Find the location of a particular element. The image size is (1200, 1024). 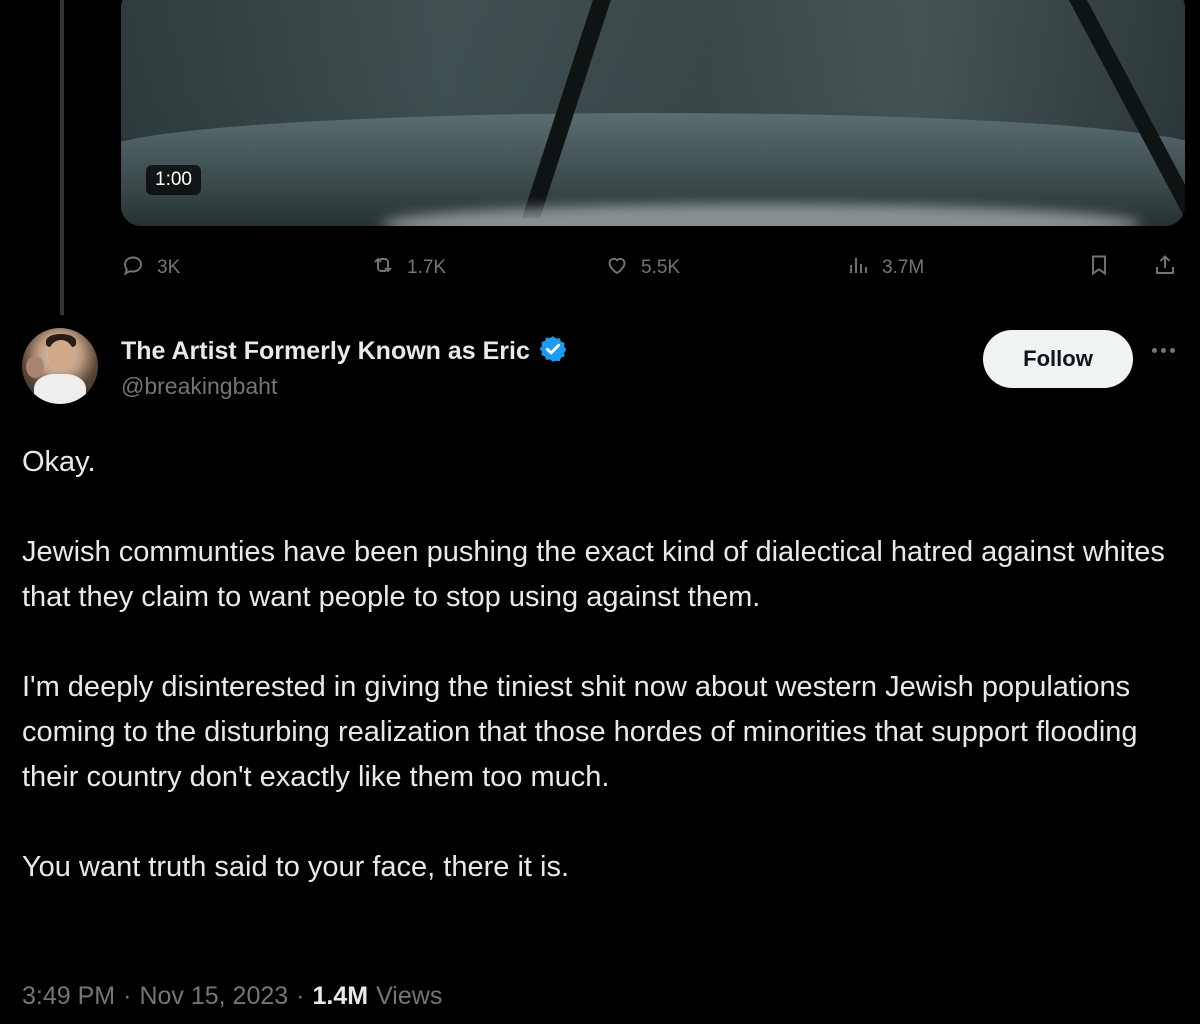

repost-icon is located at coordinates (383, 268).